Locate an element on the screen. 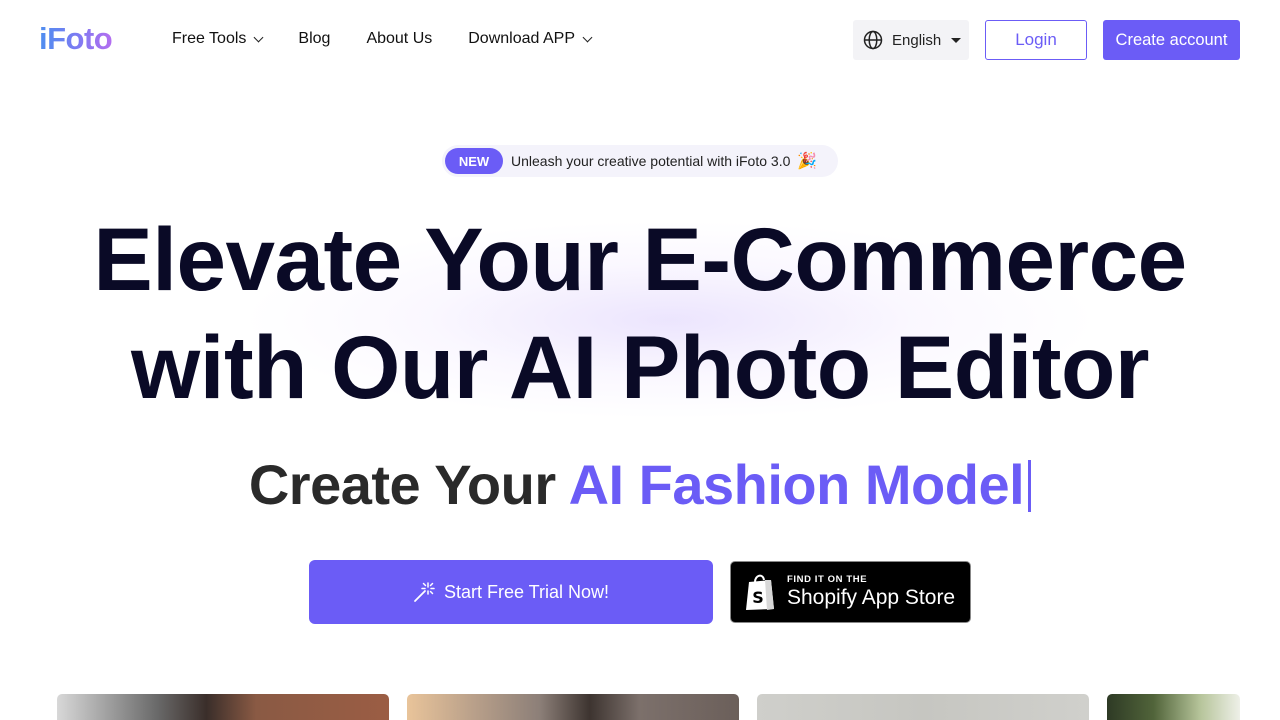 The image size is (1280, 720). gallery-card-street-model is located at coordinates (223, 707).